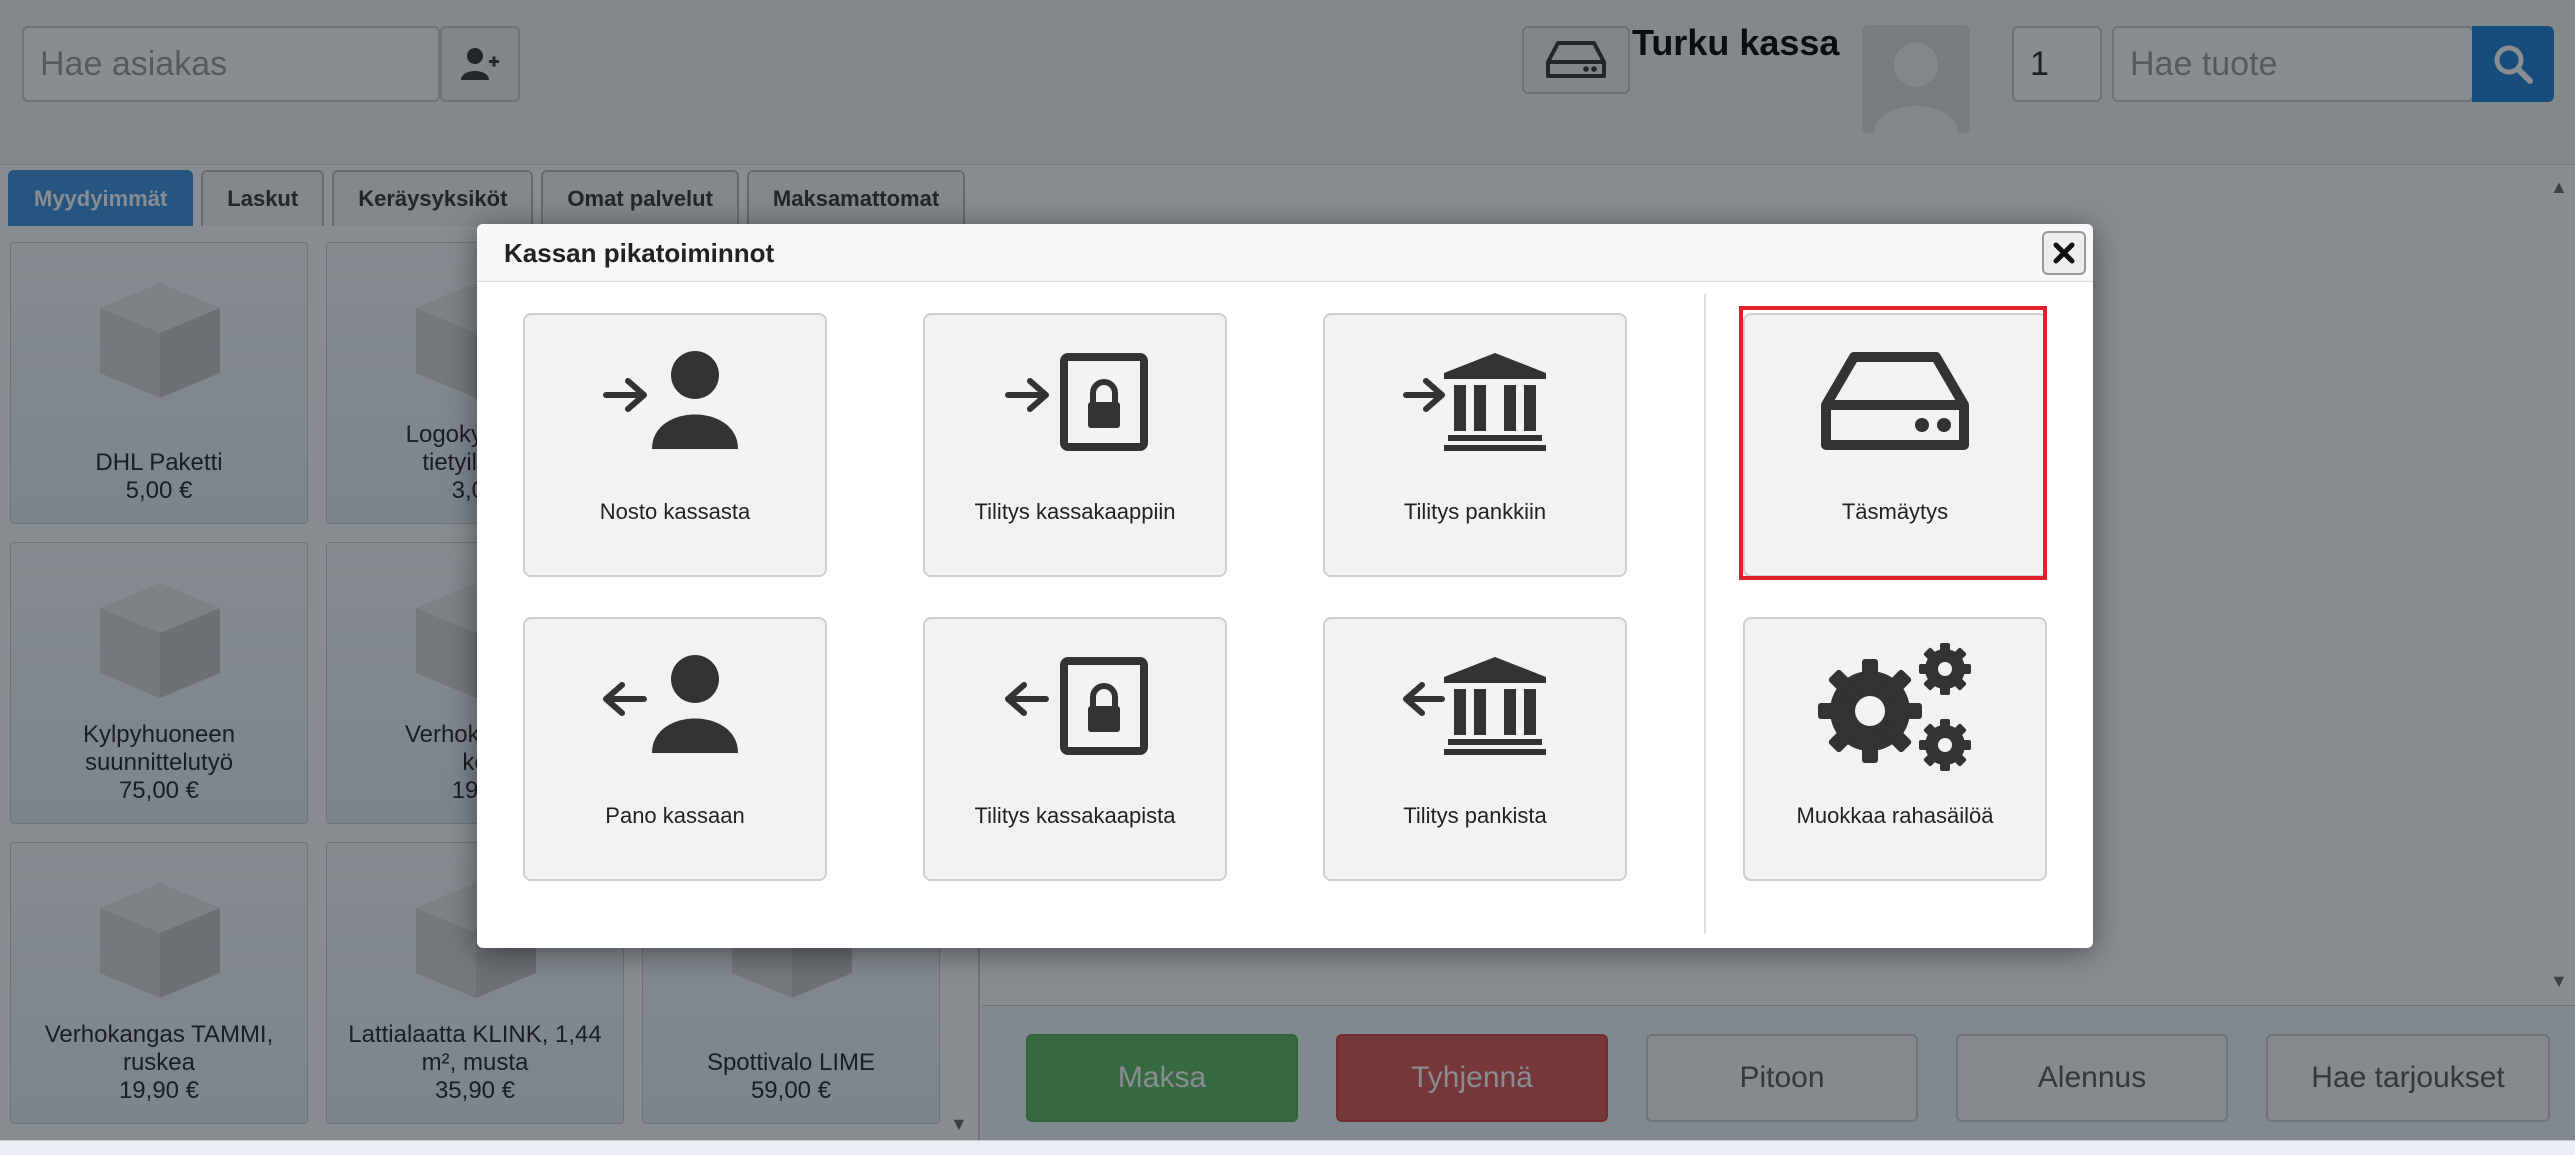  What do you see at coordinates (1895, 511) in the screenshot?
I see `reconcile-label: Täsmäytys` at bounding box center [1895, 511].